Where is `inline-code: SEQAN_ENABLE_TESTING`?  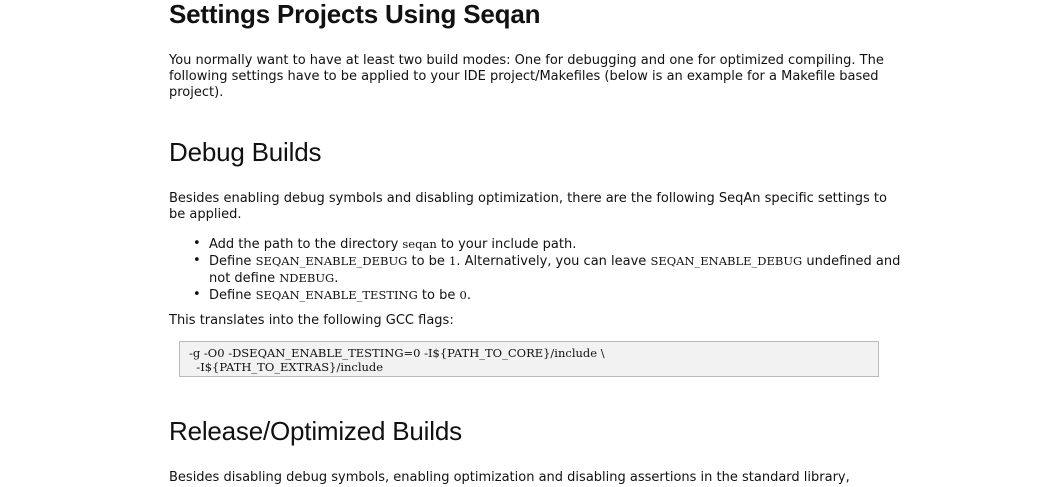 inline-code: SEQAN_ENABLE_TESTING is located at coordinates (336, 295).